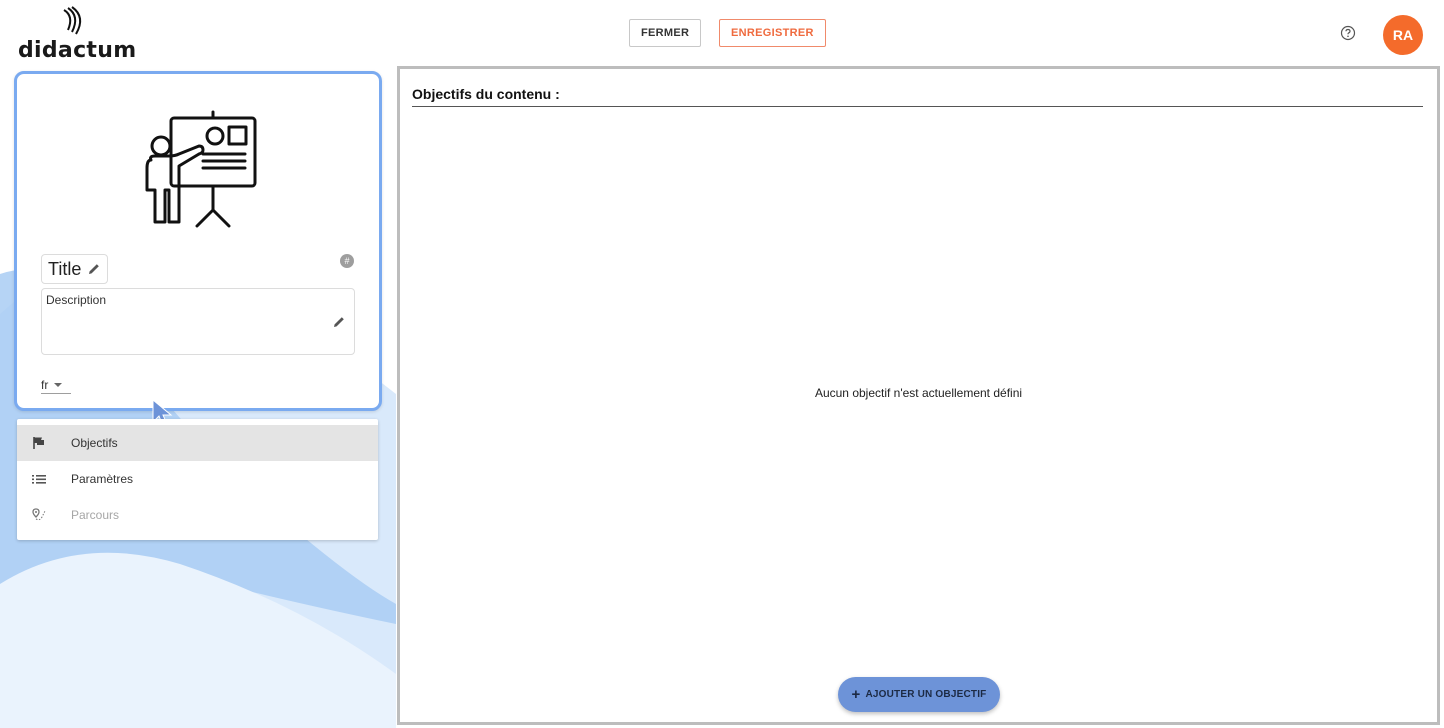  Describe the element at coordinates (77, 50) in the screenshot. I see `logo-text: didactum` at that location.